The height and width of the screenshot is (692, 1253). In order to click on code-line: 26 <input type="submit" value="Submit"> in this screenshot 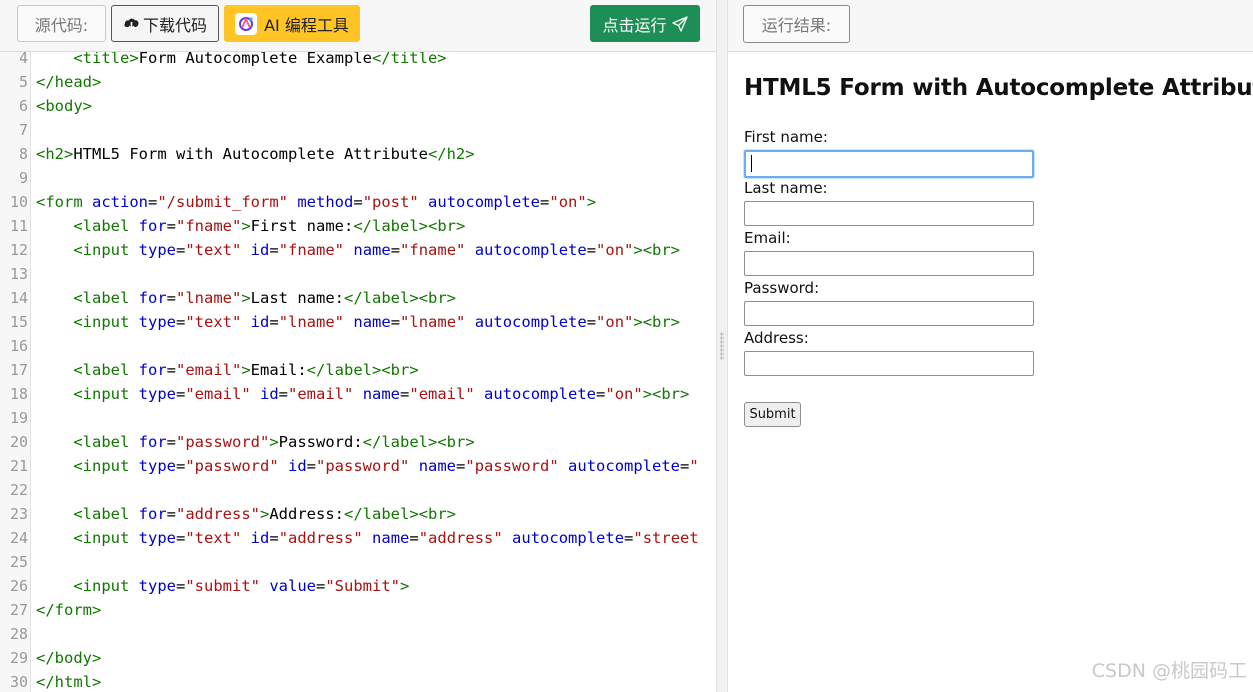, I will do `click(358, 586)`.